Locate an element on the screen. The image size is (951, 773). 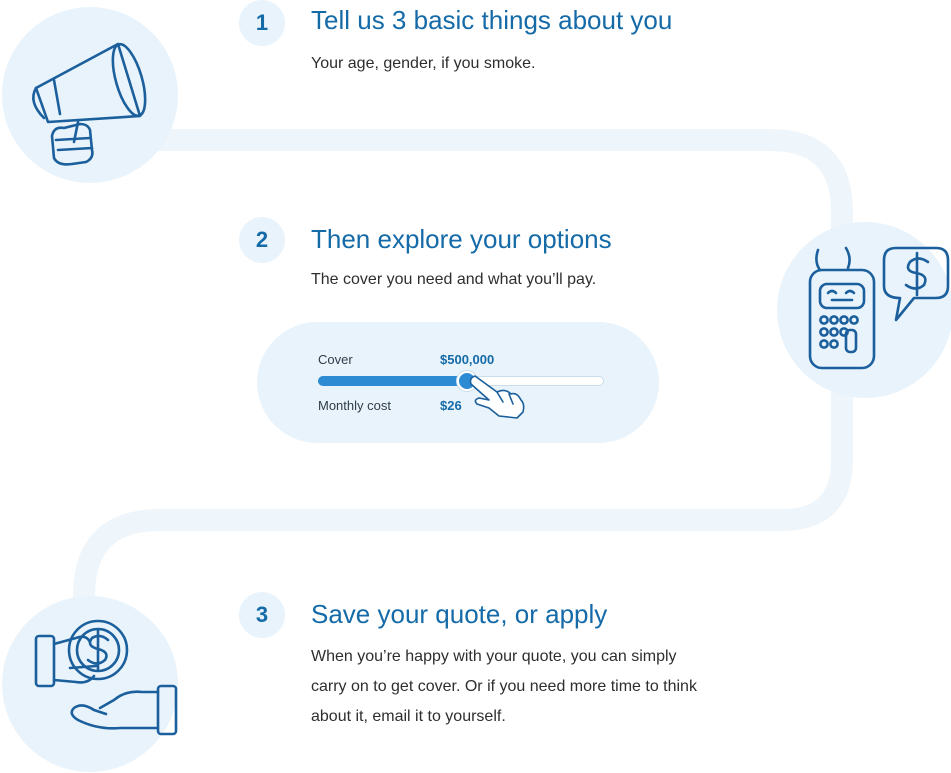
pointing-hand-icon is located at coordinates (497, 397).